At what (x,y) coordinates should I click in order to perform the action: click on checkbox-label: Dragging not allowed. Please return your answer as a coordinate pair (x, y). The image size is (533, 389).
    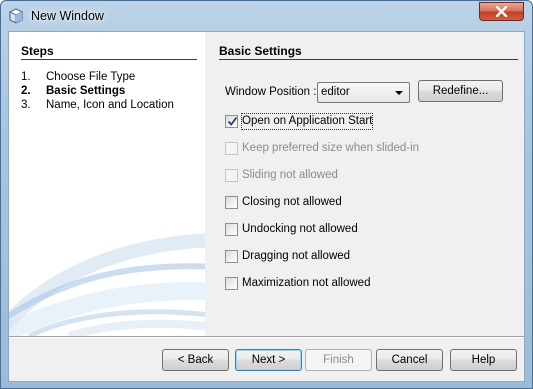
    Looking at the image, I should click on (296, 256).